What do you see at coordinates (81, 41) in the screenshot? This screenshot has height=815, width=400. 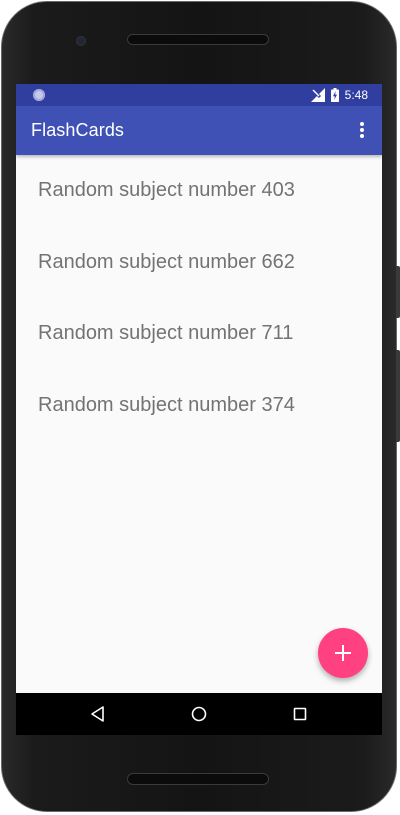 I see `front-camera` at bounding box center [81, 41].